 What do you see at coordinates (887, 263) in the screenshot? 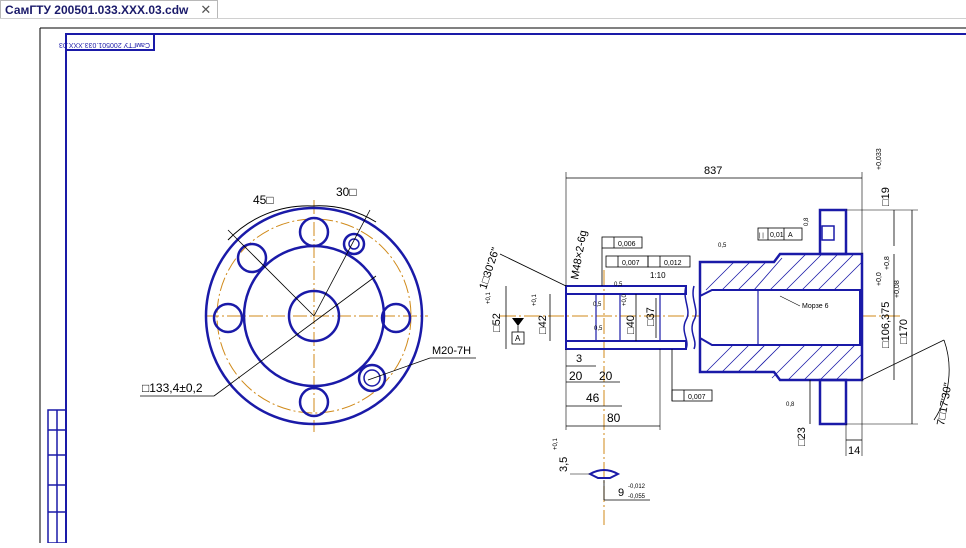
I see `svg-text: +0,8` at bounding box center [887, 263].